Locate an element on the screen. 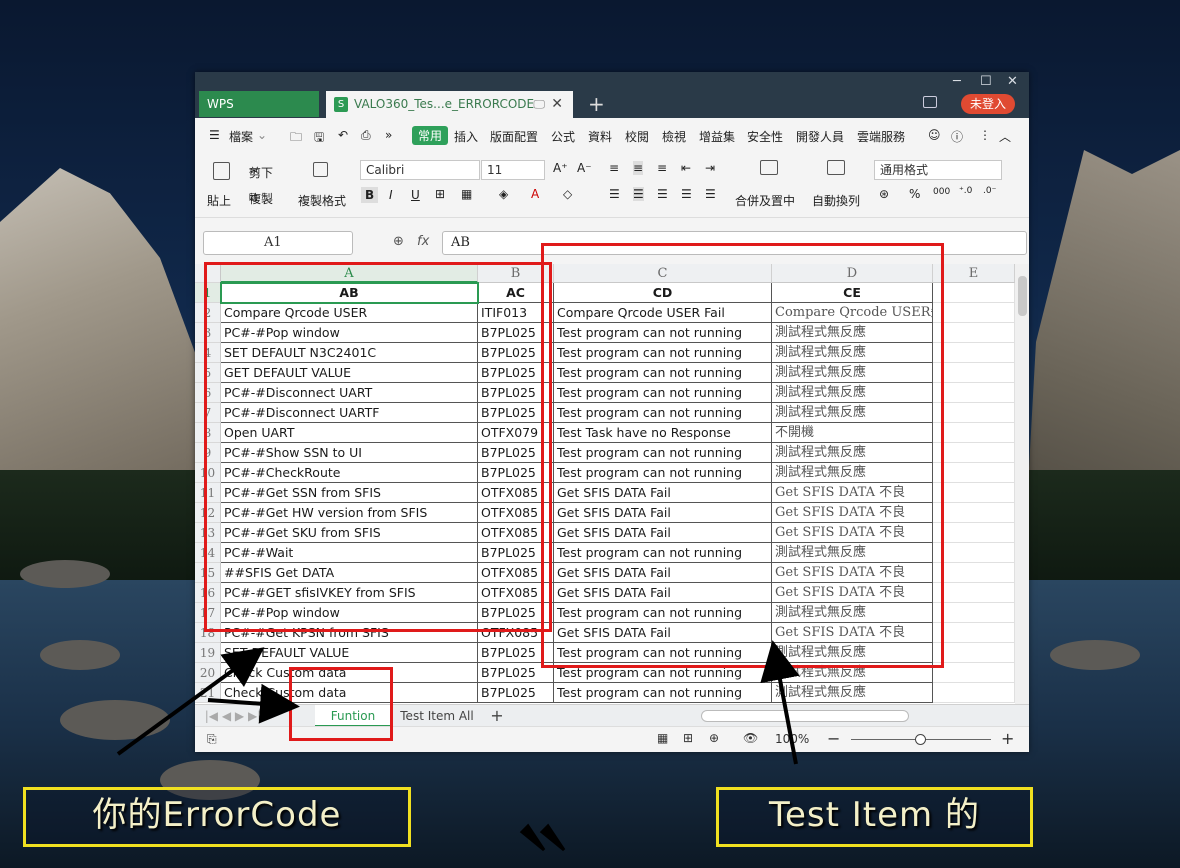 This screenshot has height=868, width=1180. arrow-to-test-item is located at coordinates (780, 702).